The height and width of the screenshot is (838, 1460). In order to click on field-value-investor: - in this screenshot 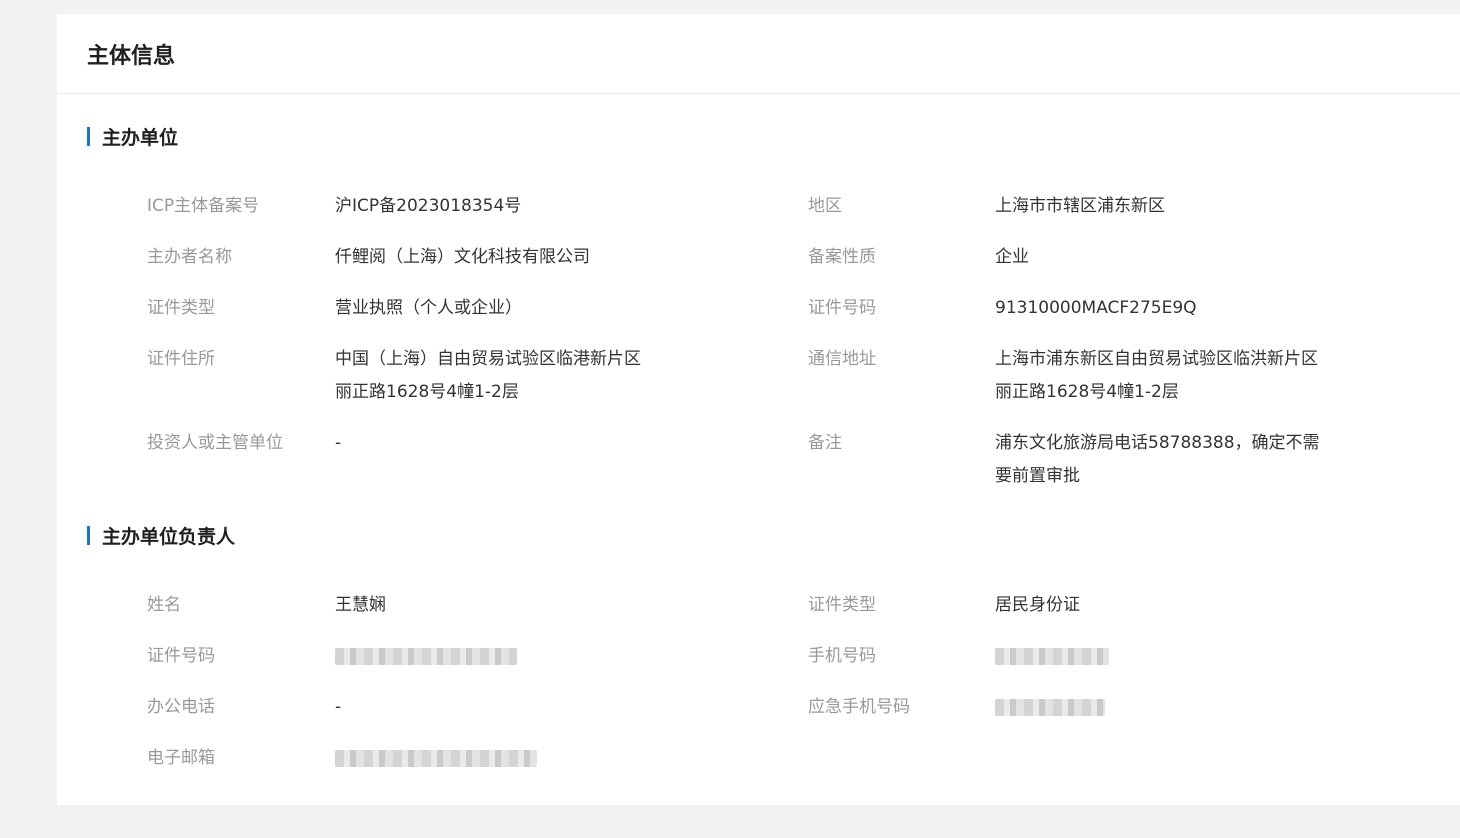, I will do `click(338, 443)`.